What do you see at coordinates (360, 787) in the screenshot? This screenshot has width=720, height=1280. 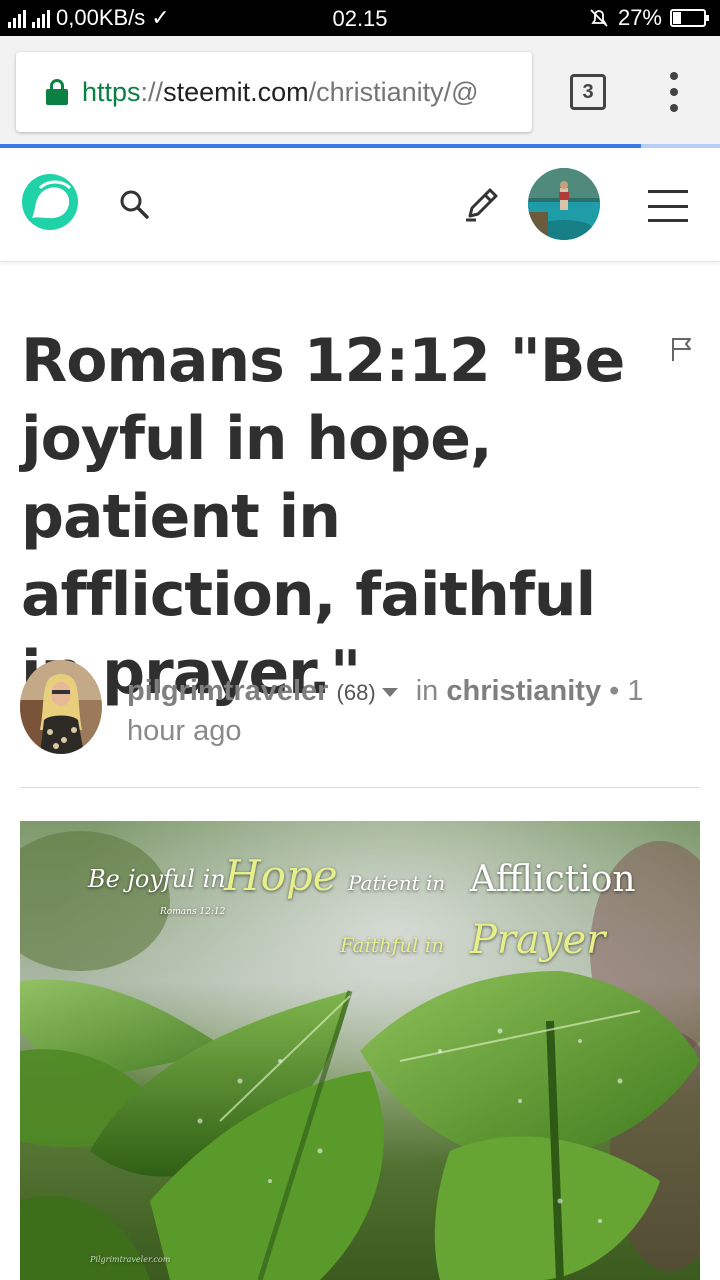 I see `divider` at bounding box center [360, 787].